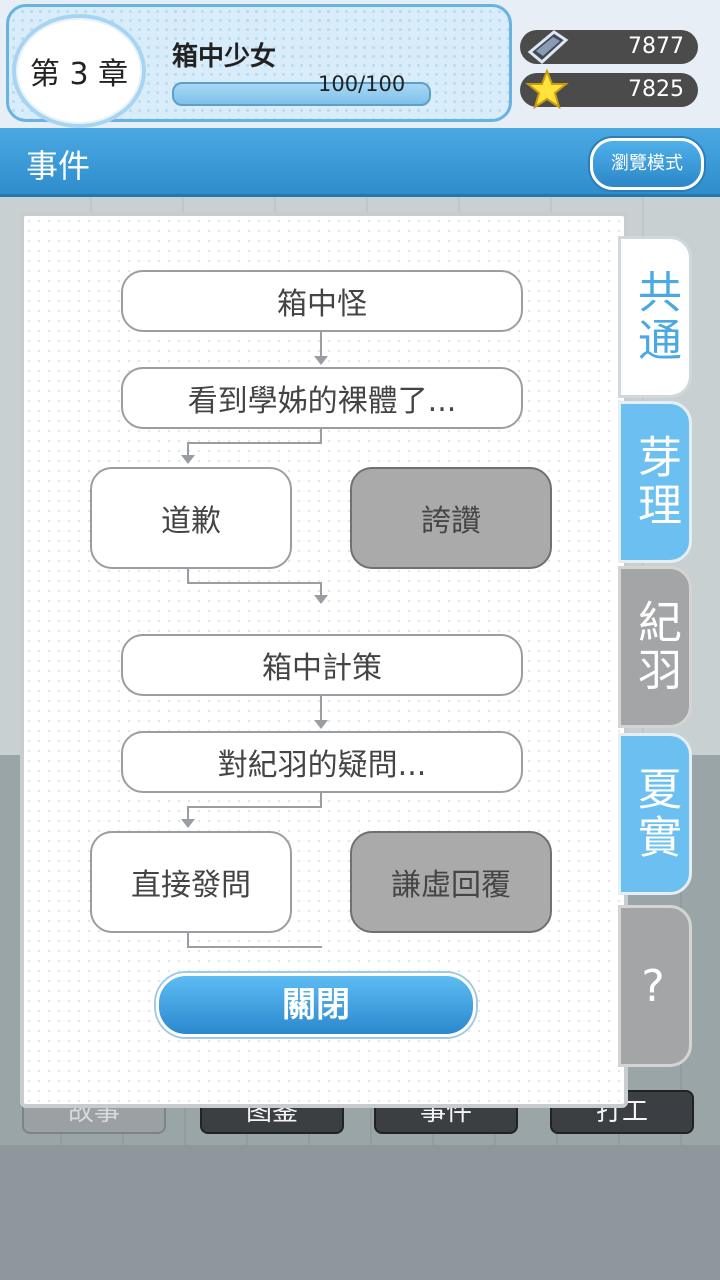 This screenshot has height=1280, width=720. I want to click on chapter-badge: 第 3 章, so click(79, 71).